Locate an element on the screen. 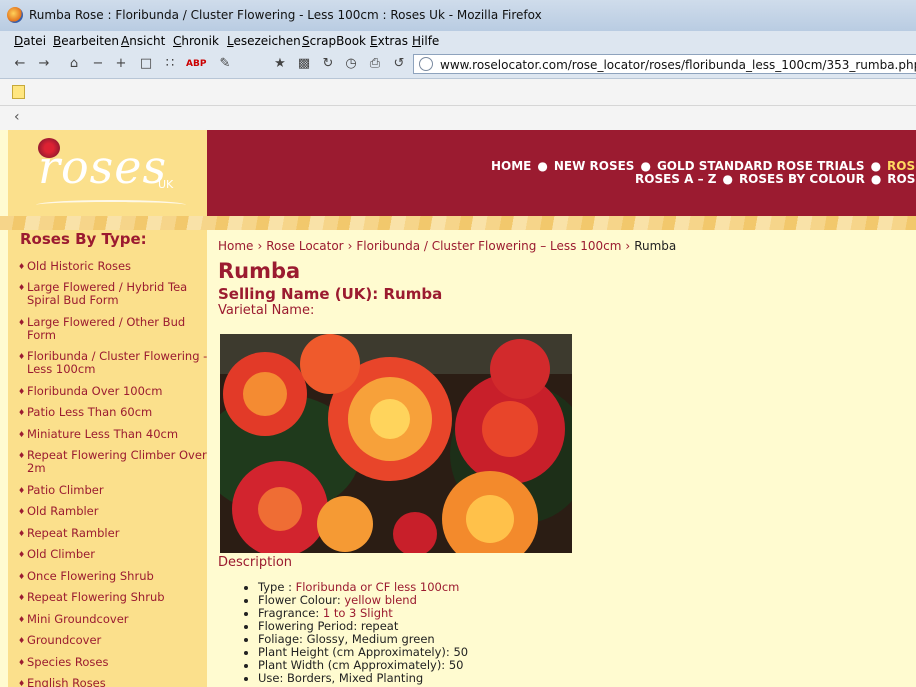 This screenshot has width=916, height=687. note-icon is located at coordinates (18, 92).